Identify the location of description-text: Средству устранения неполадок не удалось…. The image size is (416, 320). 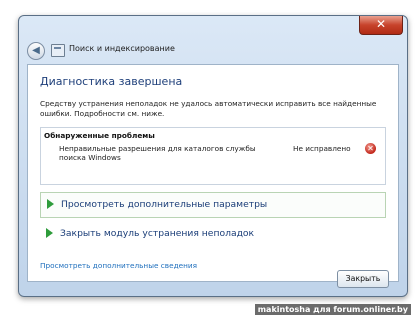
(208, 108).